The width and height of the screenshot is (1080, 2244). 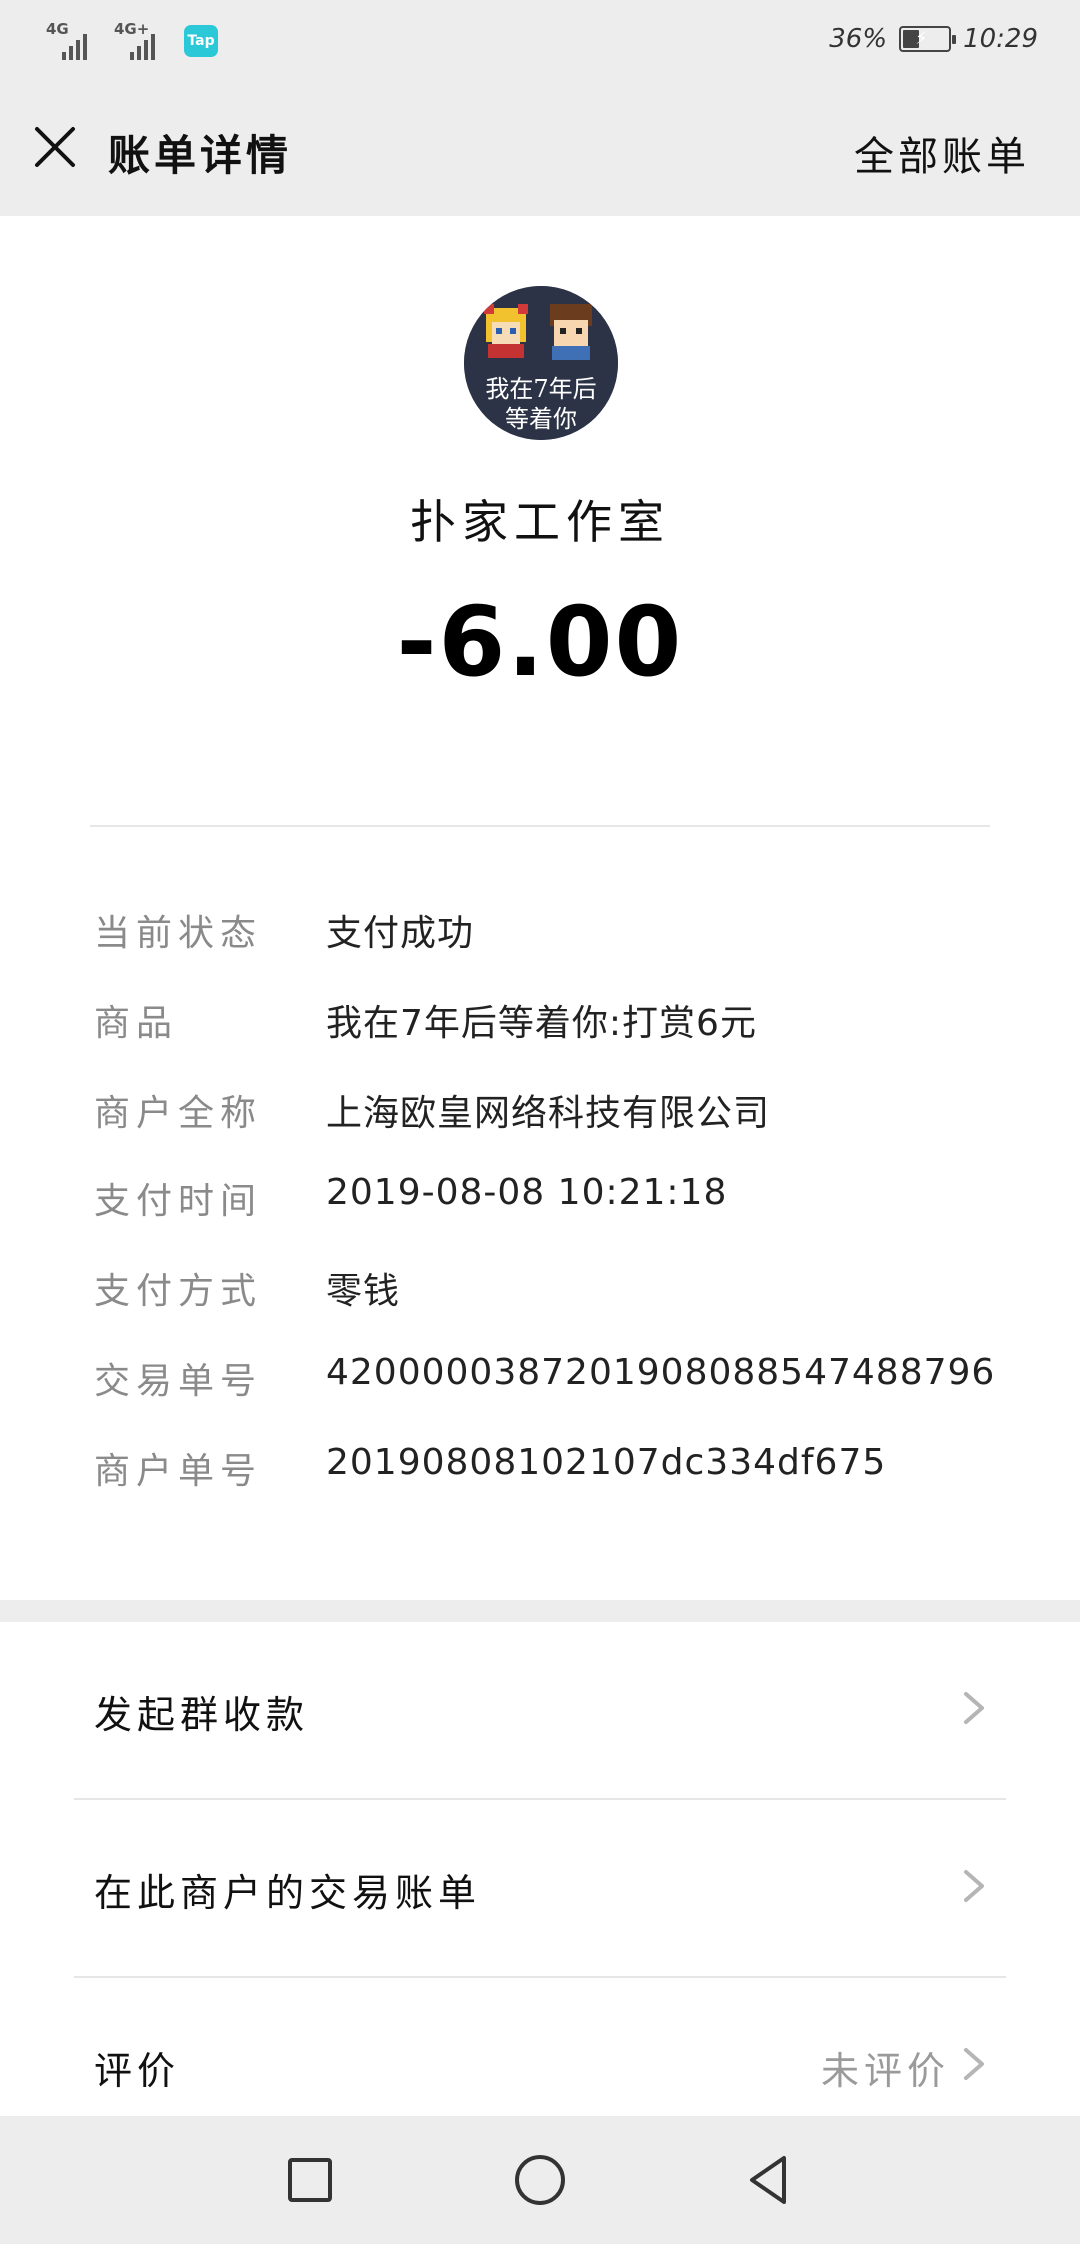 I want to click on detail-row-merchant-order-id: 商户单号 20190808102107dc334df675, so click(x=540, y=1464).